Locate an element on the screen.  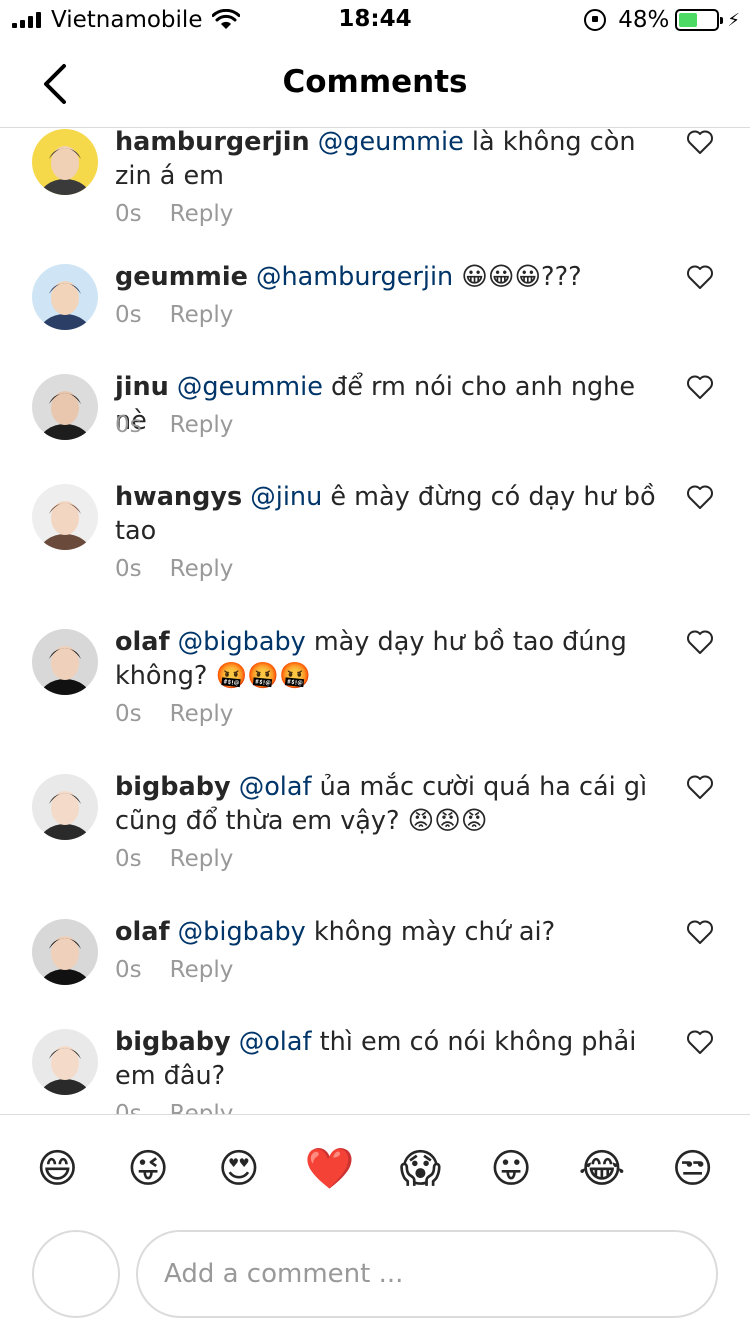
comment-composer is located at coordinates (375, 1278).